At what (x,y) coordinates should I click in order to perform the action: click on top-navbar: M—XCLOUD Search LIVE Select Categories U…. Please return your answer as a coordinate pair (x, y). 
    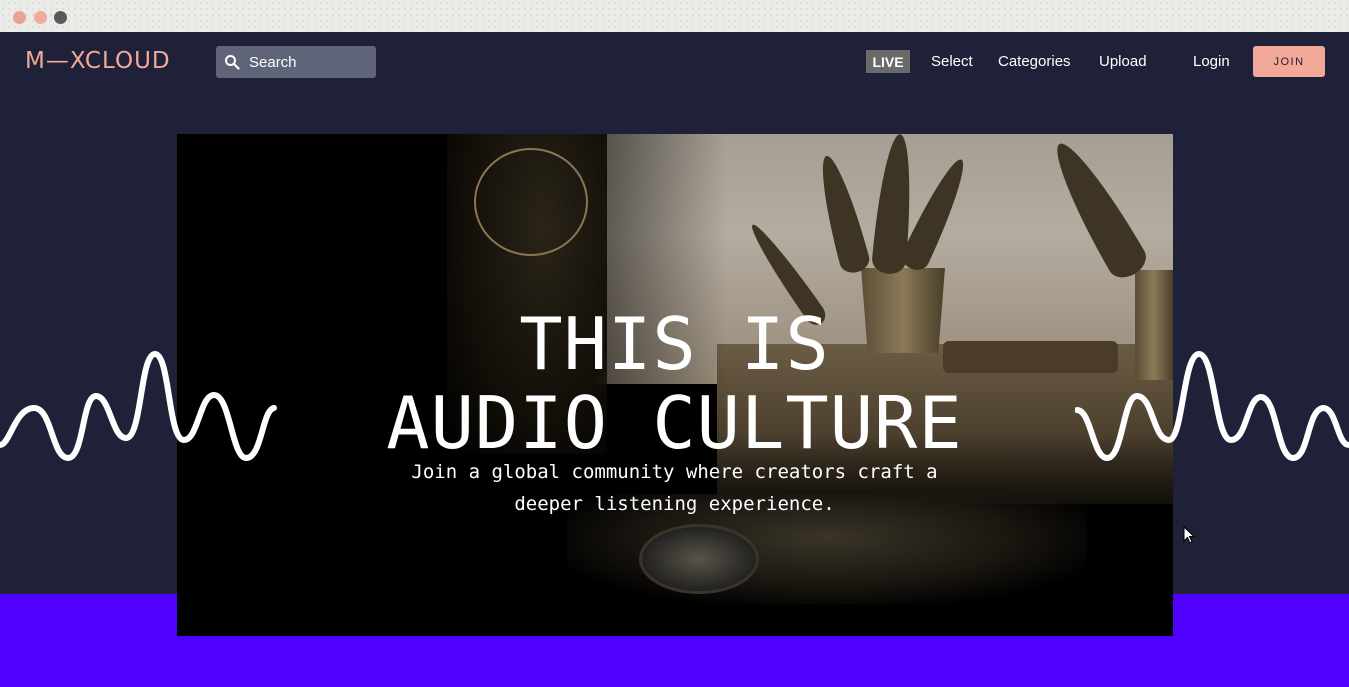
    Looking at the image, I should click on (674, 62).